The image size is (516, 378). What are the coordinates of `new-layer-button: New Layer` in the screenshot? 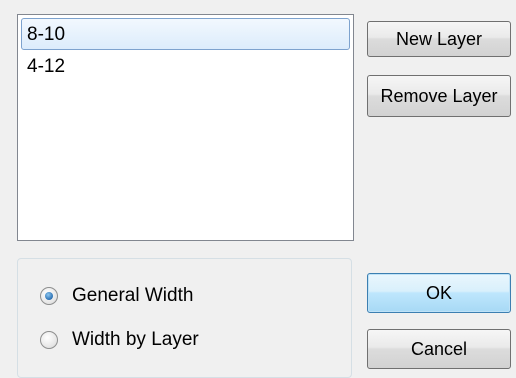 It's located at (439, 39).